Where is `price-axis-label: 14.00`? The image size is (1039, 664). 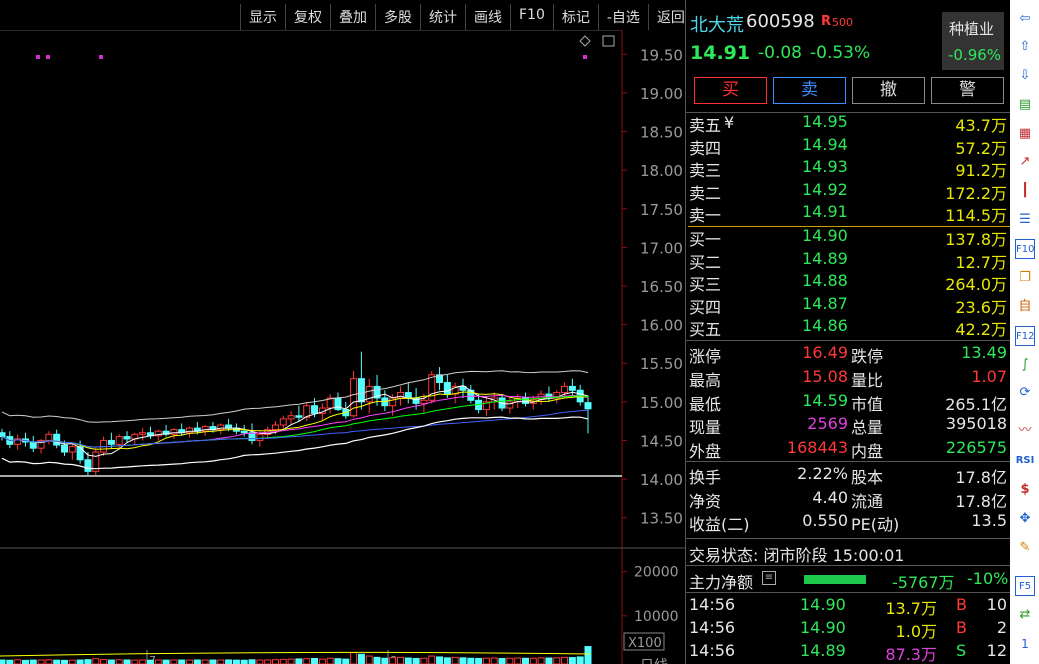
price-axis-label: 14.00 is located at coordinates (661, 480).